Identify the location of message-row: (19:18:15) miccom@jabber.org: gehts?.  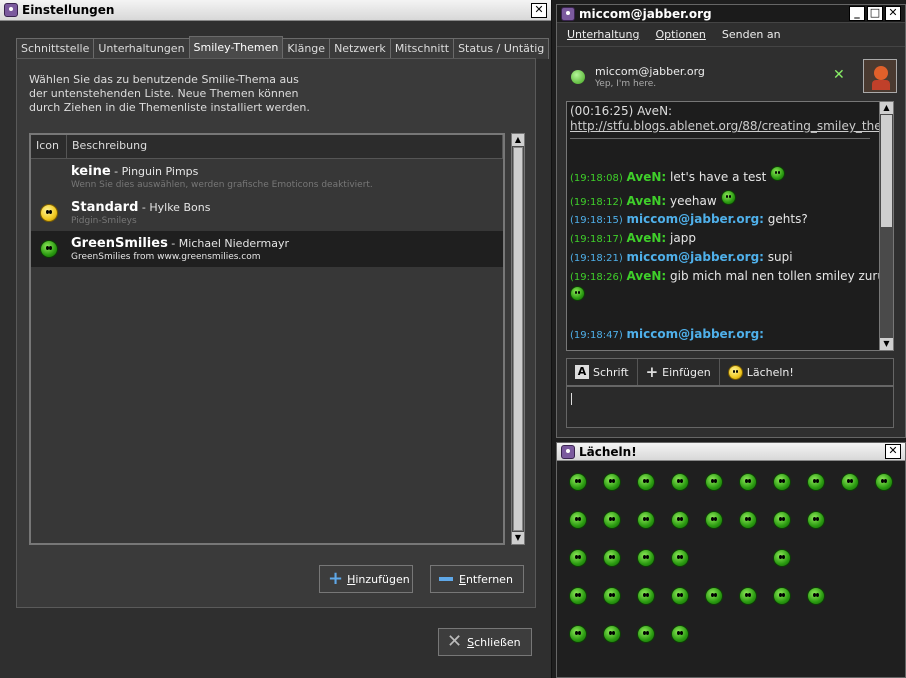
(689, 219).